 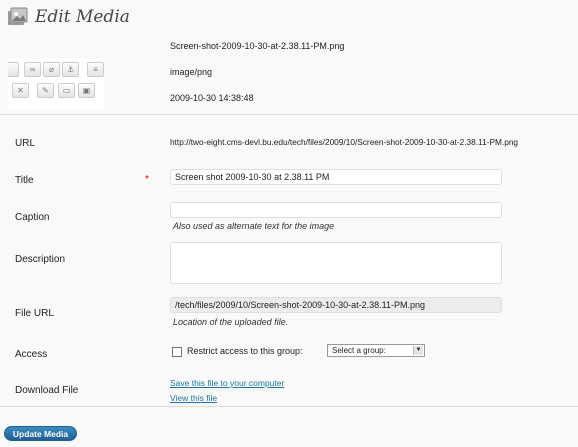 What do you see at coordinates (82, 17) in the screenshot?
I see `page-title: Edit Media` at bounding box center [82, 17].